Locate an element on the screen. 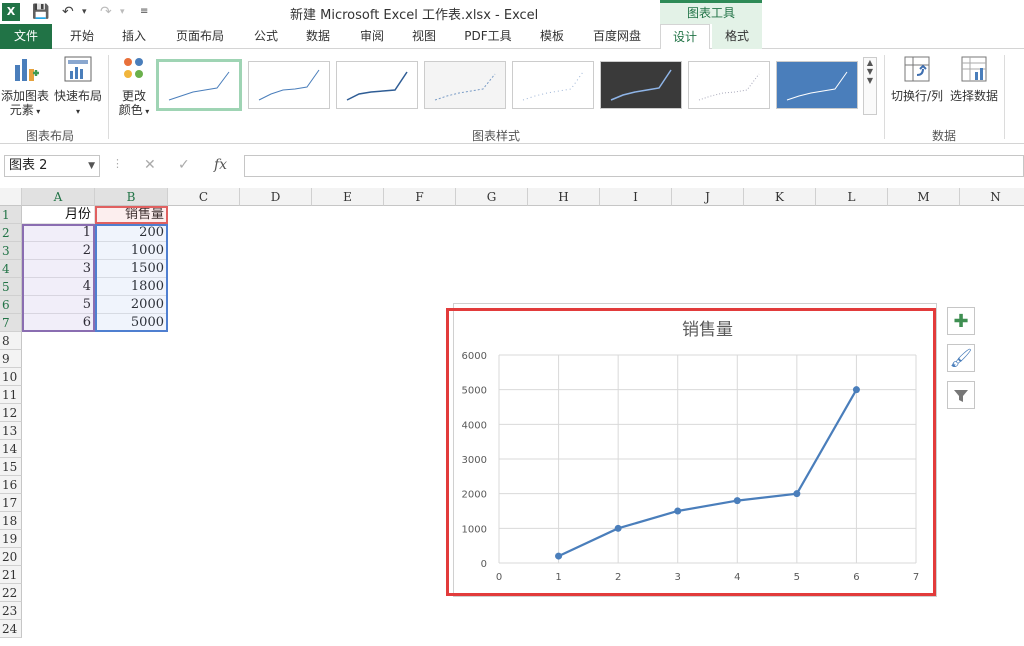 Image resolution: width=1024 pixels, height=646 pixels. chevron-down-icon: ▼ is located at coordinates (91, 166).